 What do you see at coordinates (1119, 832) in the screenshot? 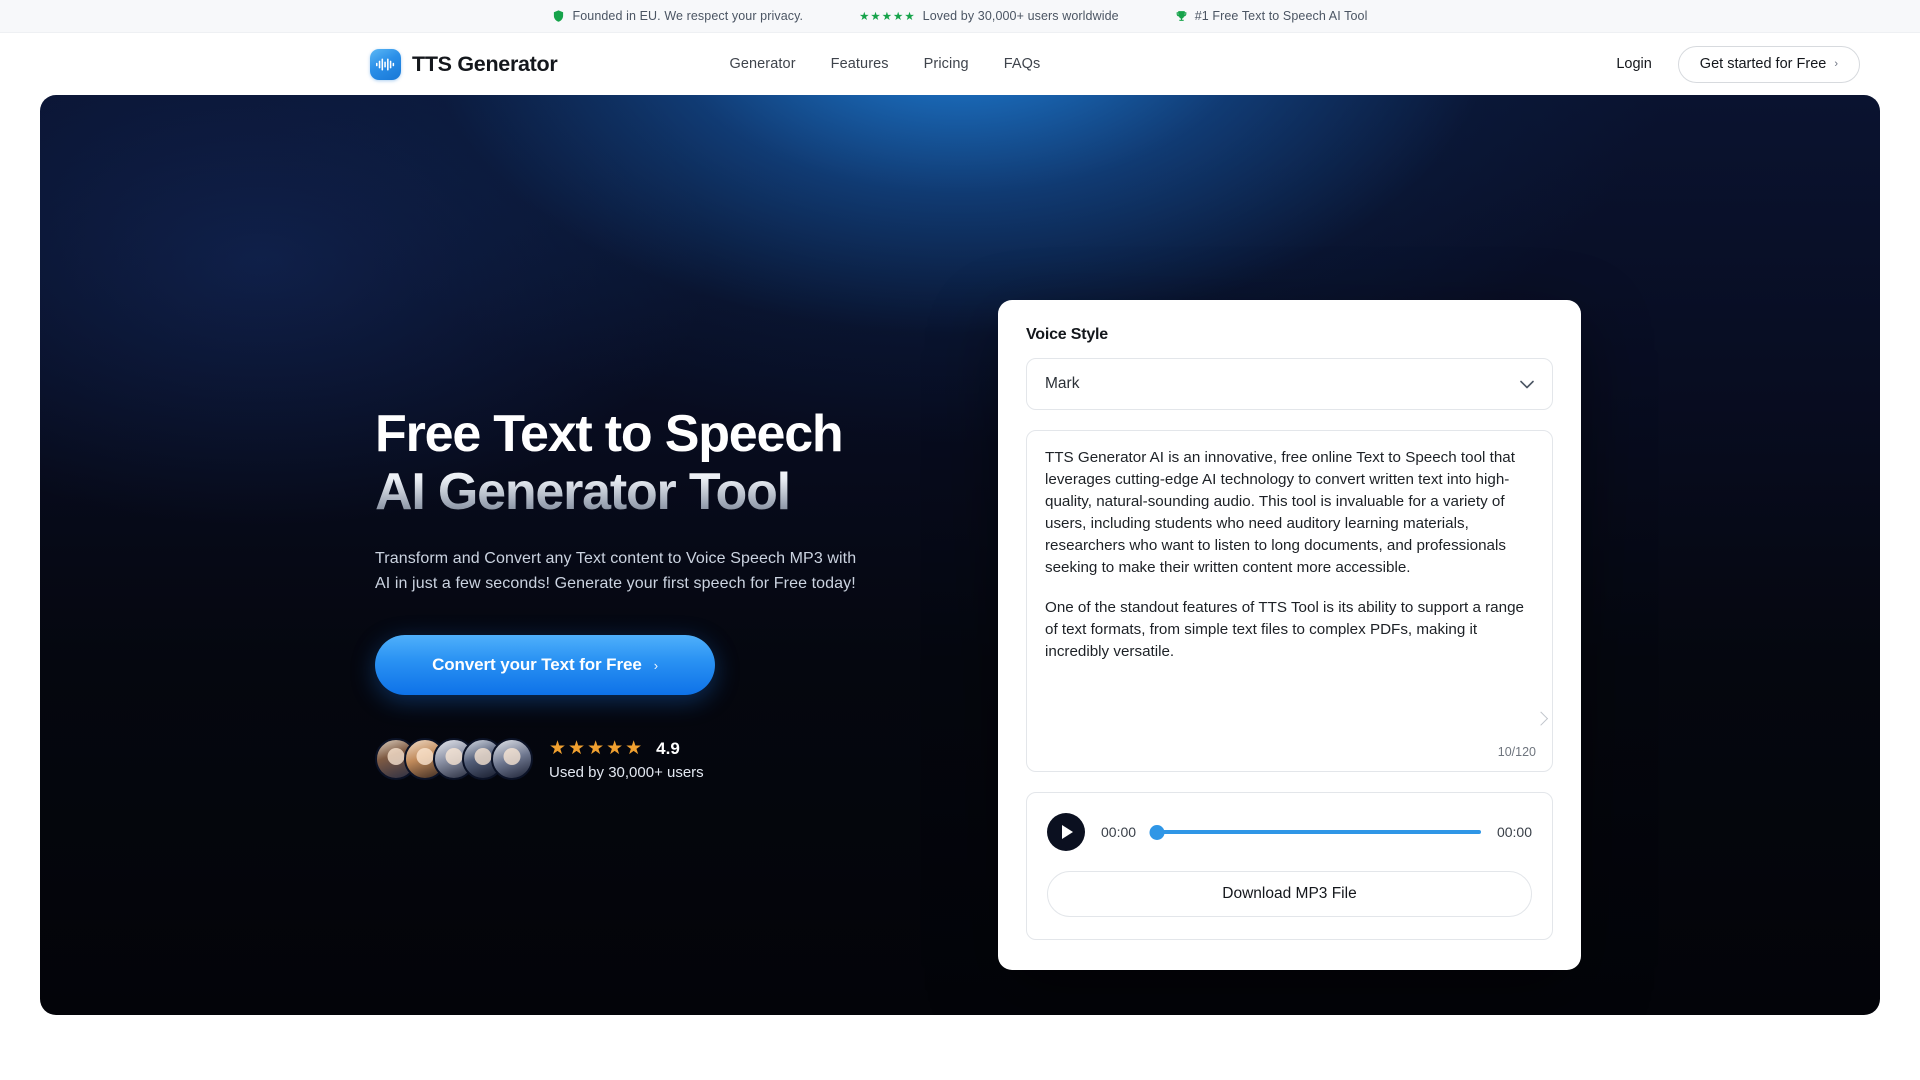
I see `current-time: 00:00` at bounding box center [1119, 832].